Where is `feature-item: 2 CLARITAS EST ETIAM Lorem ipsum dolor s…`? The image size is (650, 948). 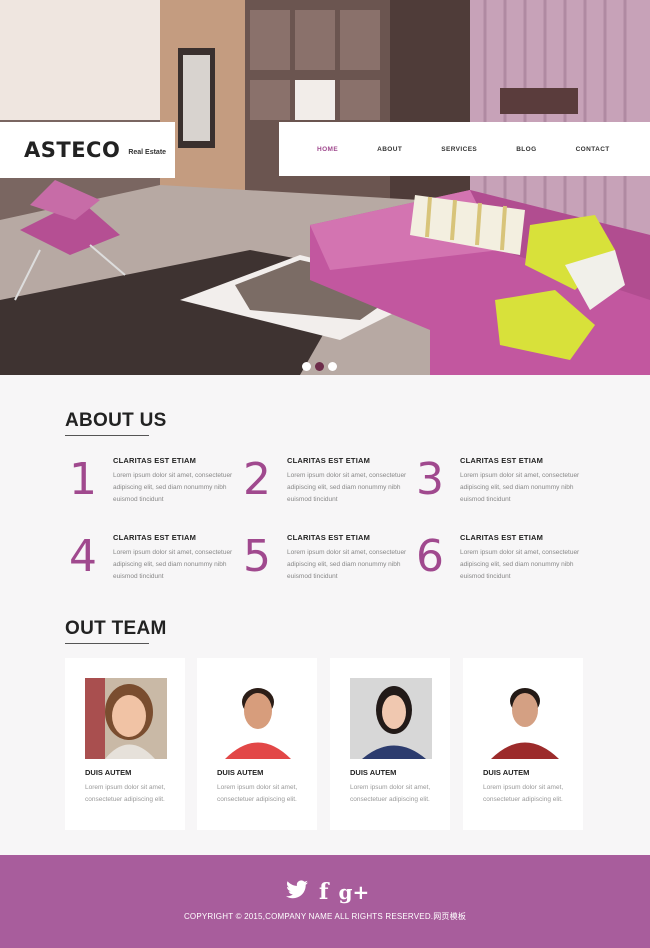 feature-item: 2 CLARITAS EST ETIAM Lorem ipsum dolor s… is located at coordinates (324, 485).